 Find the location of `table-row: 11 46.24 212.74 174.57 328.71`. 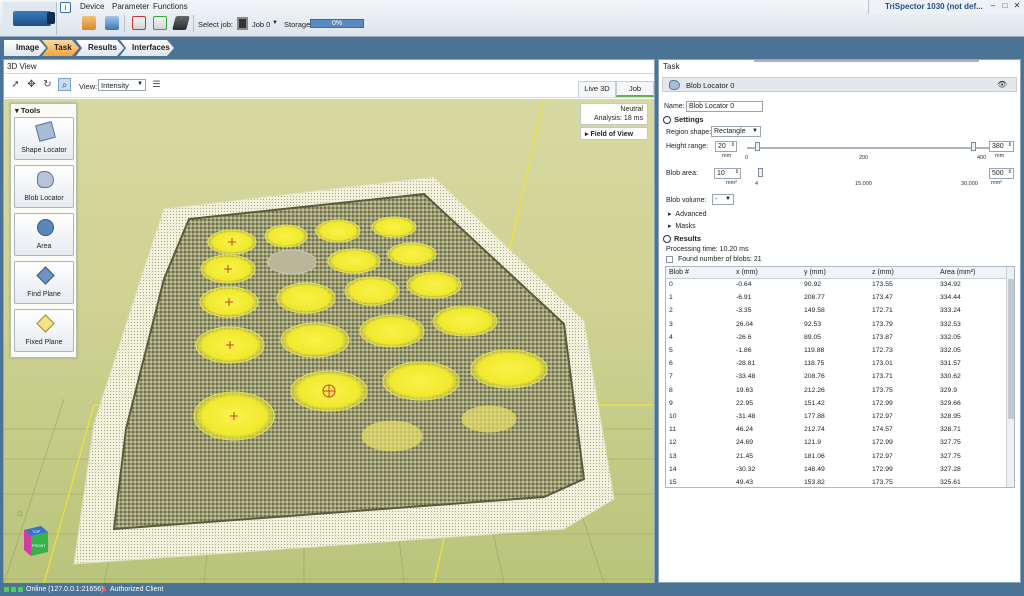

table-row: 11 46.24 212.74 174.57 328.71 is located at coordinates (836, 430).